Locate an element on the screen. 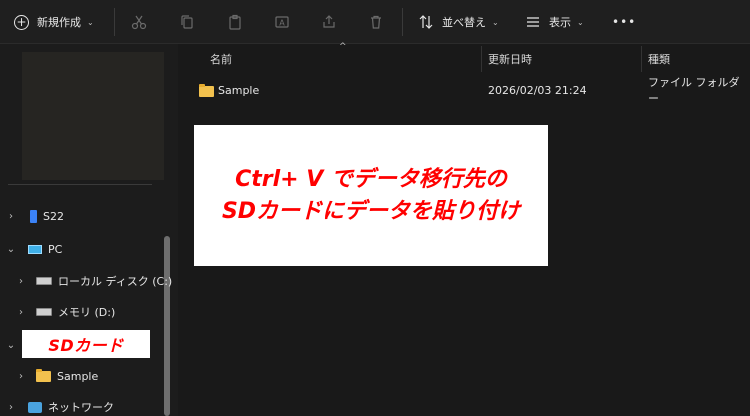  column-header-modified: 更新日時 is located at coordinates (510, 59).